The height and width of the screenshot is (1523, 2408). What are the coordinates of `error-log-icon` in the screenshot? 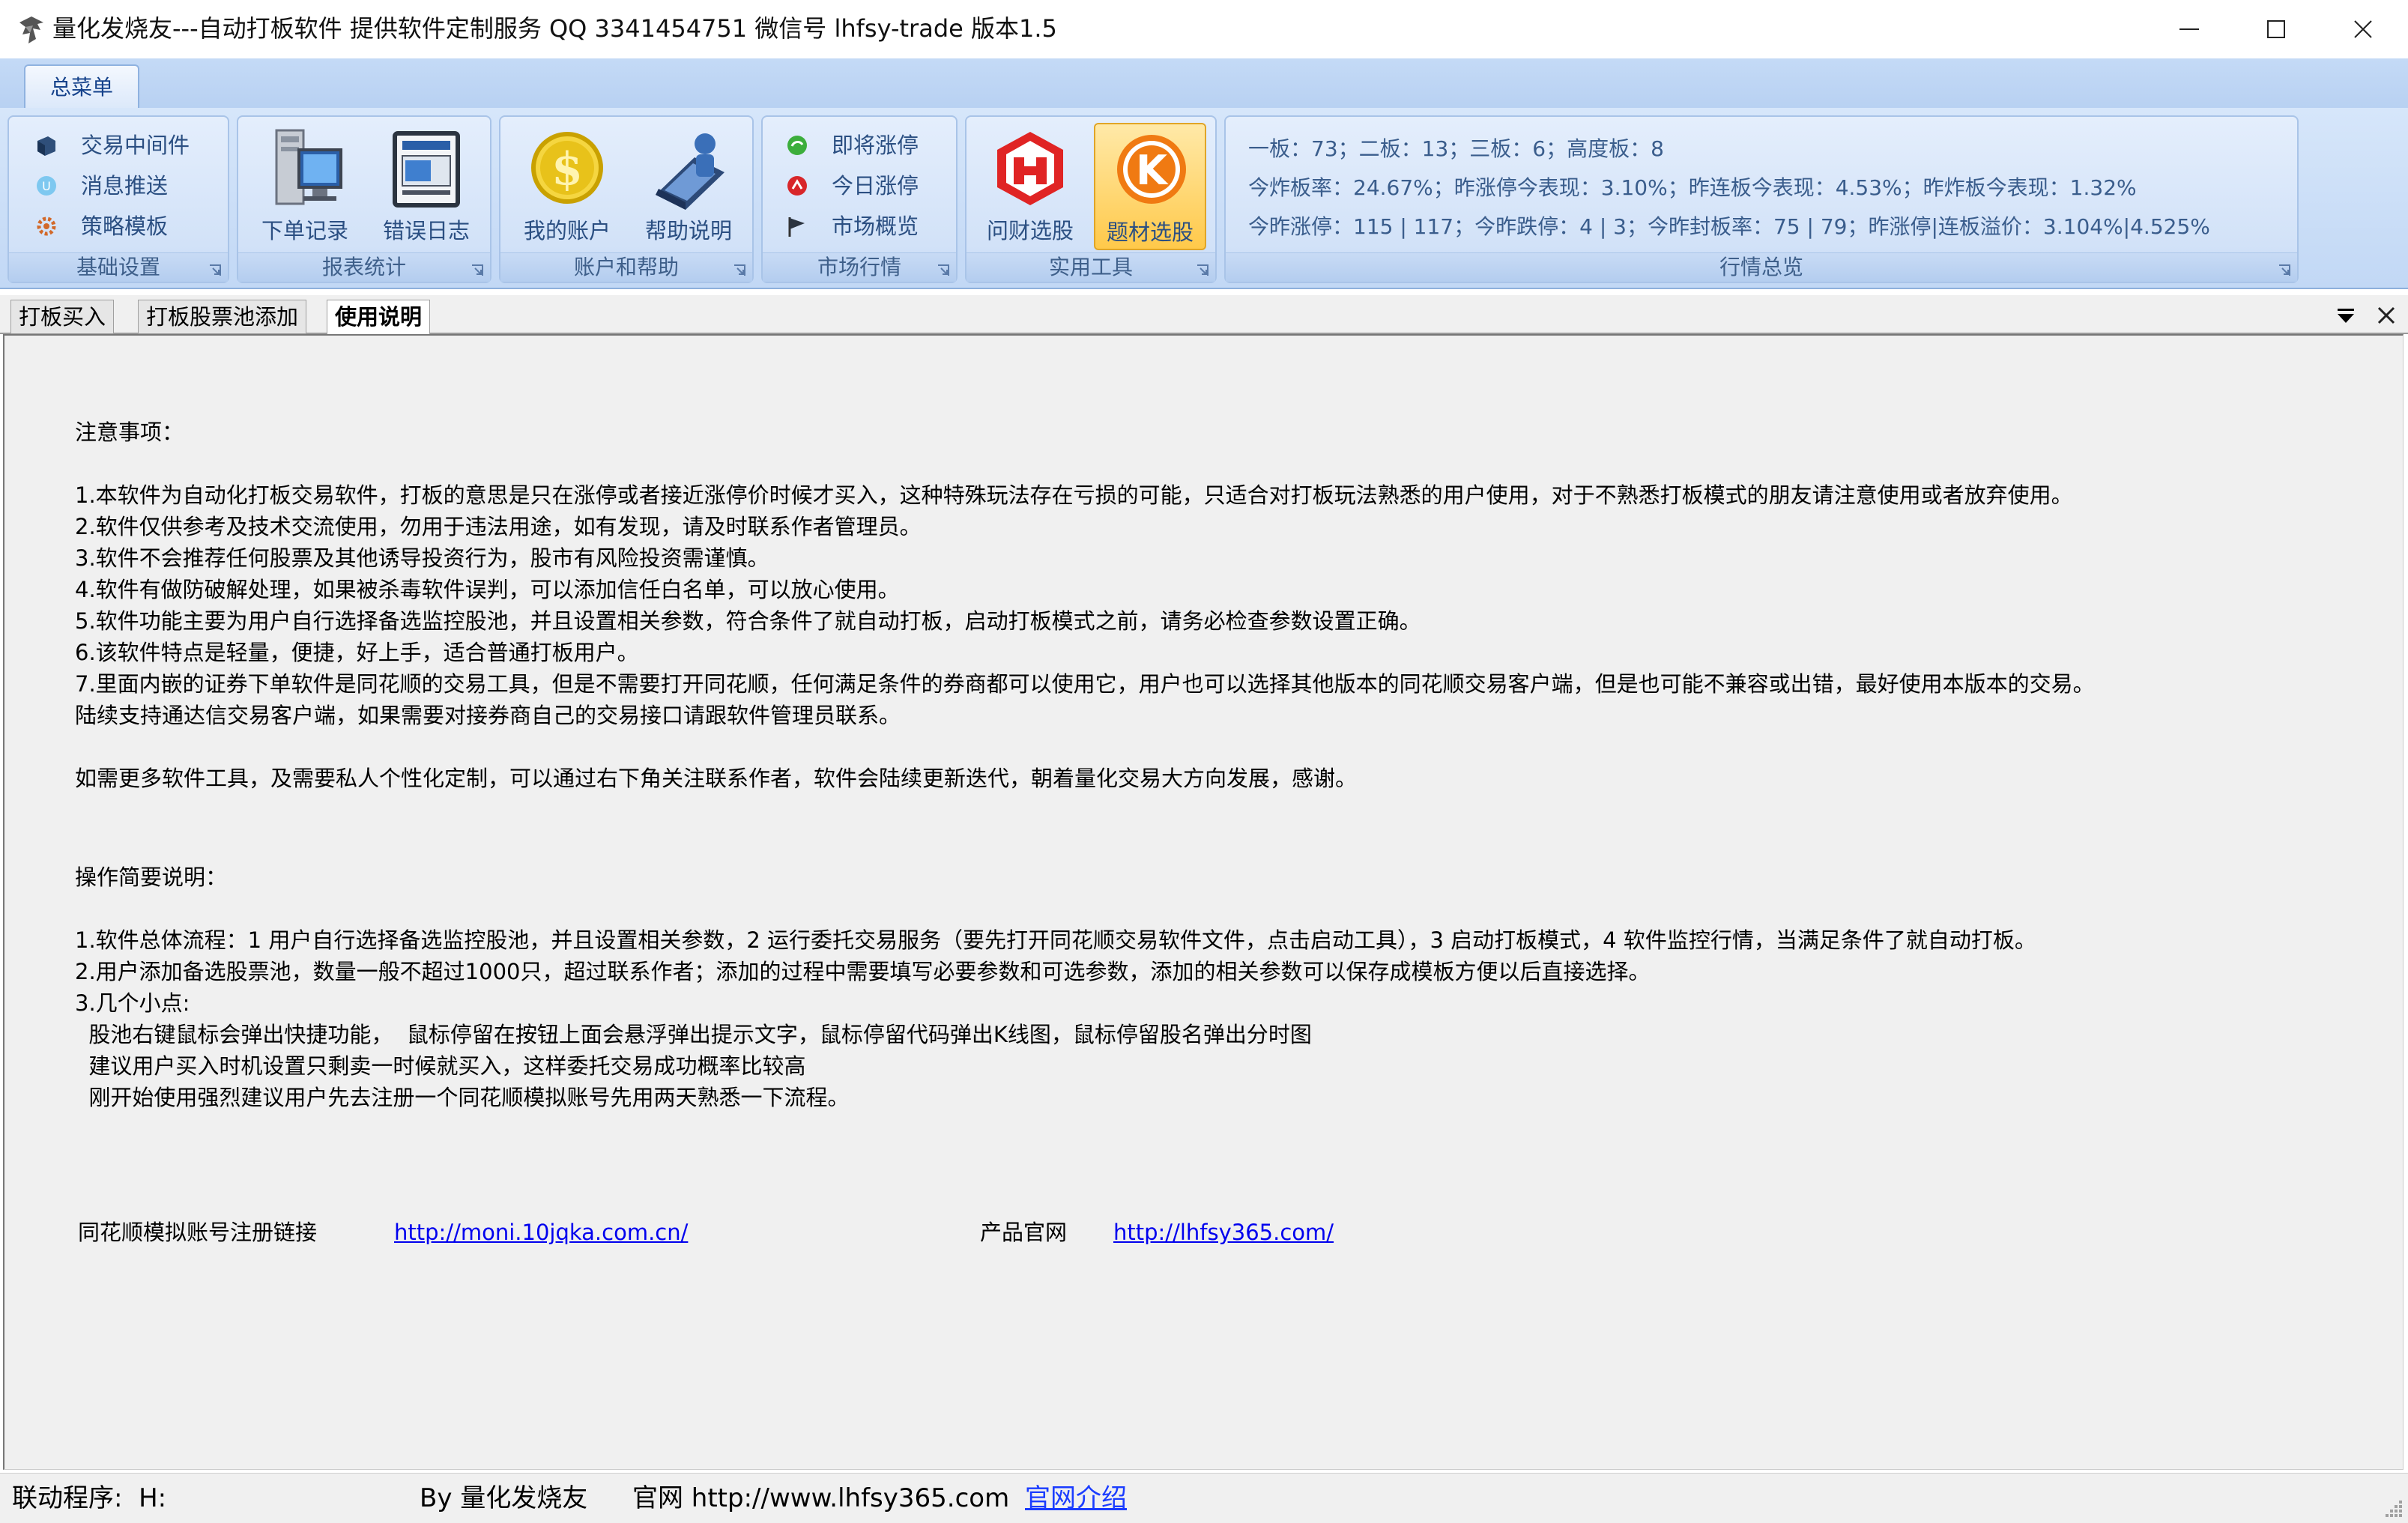 It's located at (427, 169).